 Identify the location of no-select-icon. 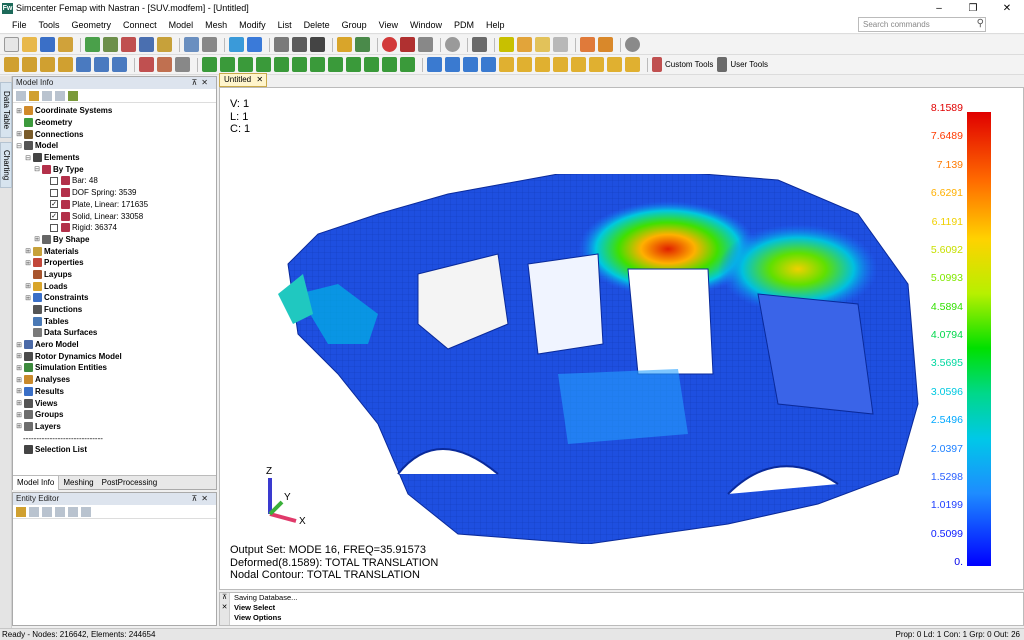
(389, 44).